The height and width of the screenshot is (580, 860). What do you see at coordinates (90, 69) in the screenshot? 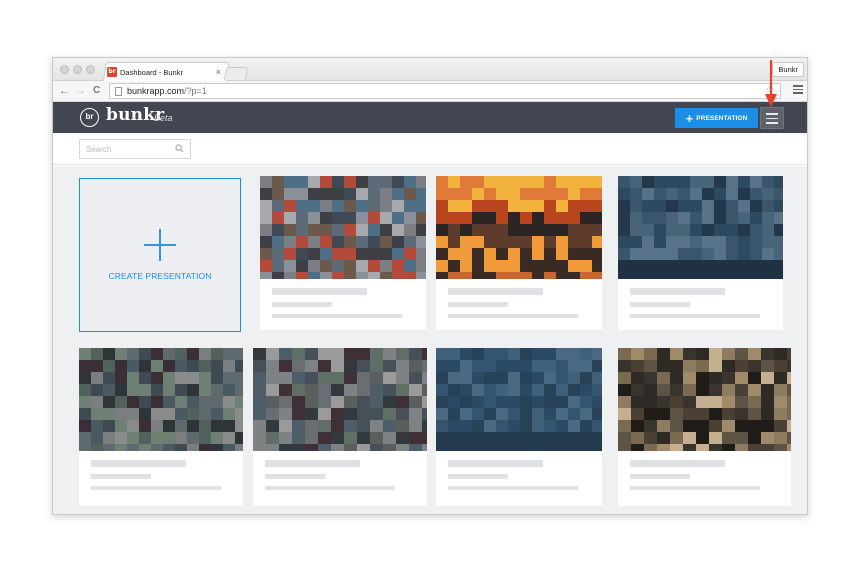
I see `window-zoom-icon` at bounding box center [90, 69].